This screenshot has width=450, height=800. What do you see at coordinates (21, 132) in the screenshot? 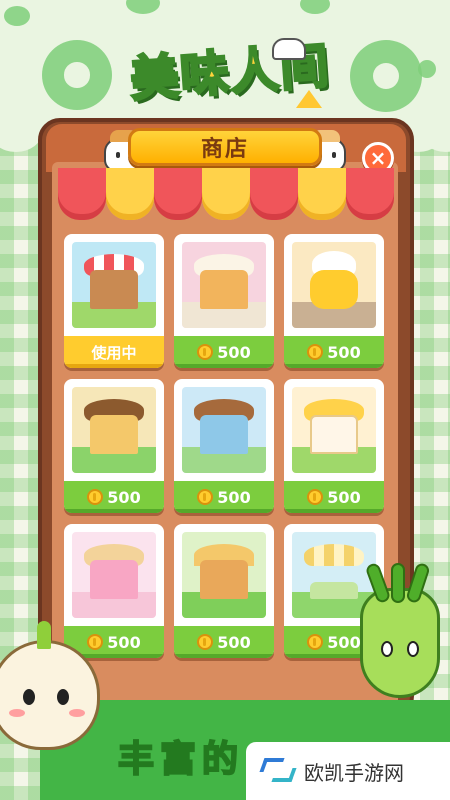
I see `header-scallop` at bounding box center [21, 132].